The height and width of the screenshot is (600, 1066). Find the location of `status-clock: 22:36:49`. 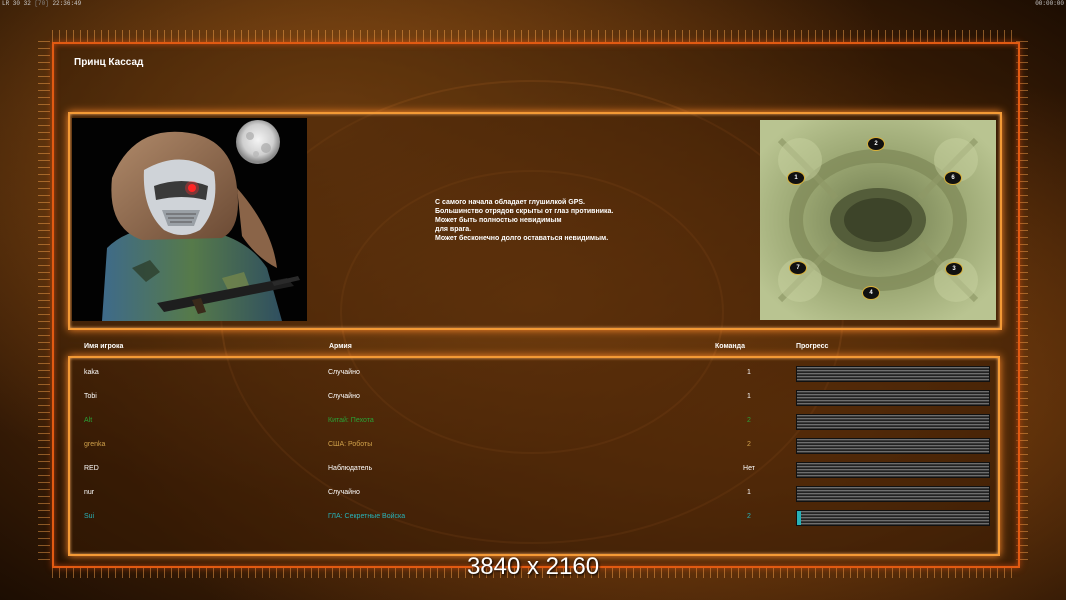

status-clock: 22:36:49 is located at coordinates (67, 3).